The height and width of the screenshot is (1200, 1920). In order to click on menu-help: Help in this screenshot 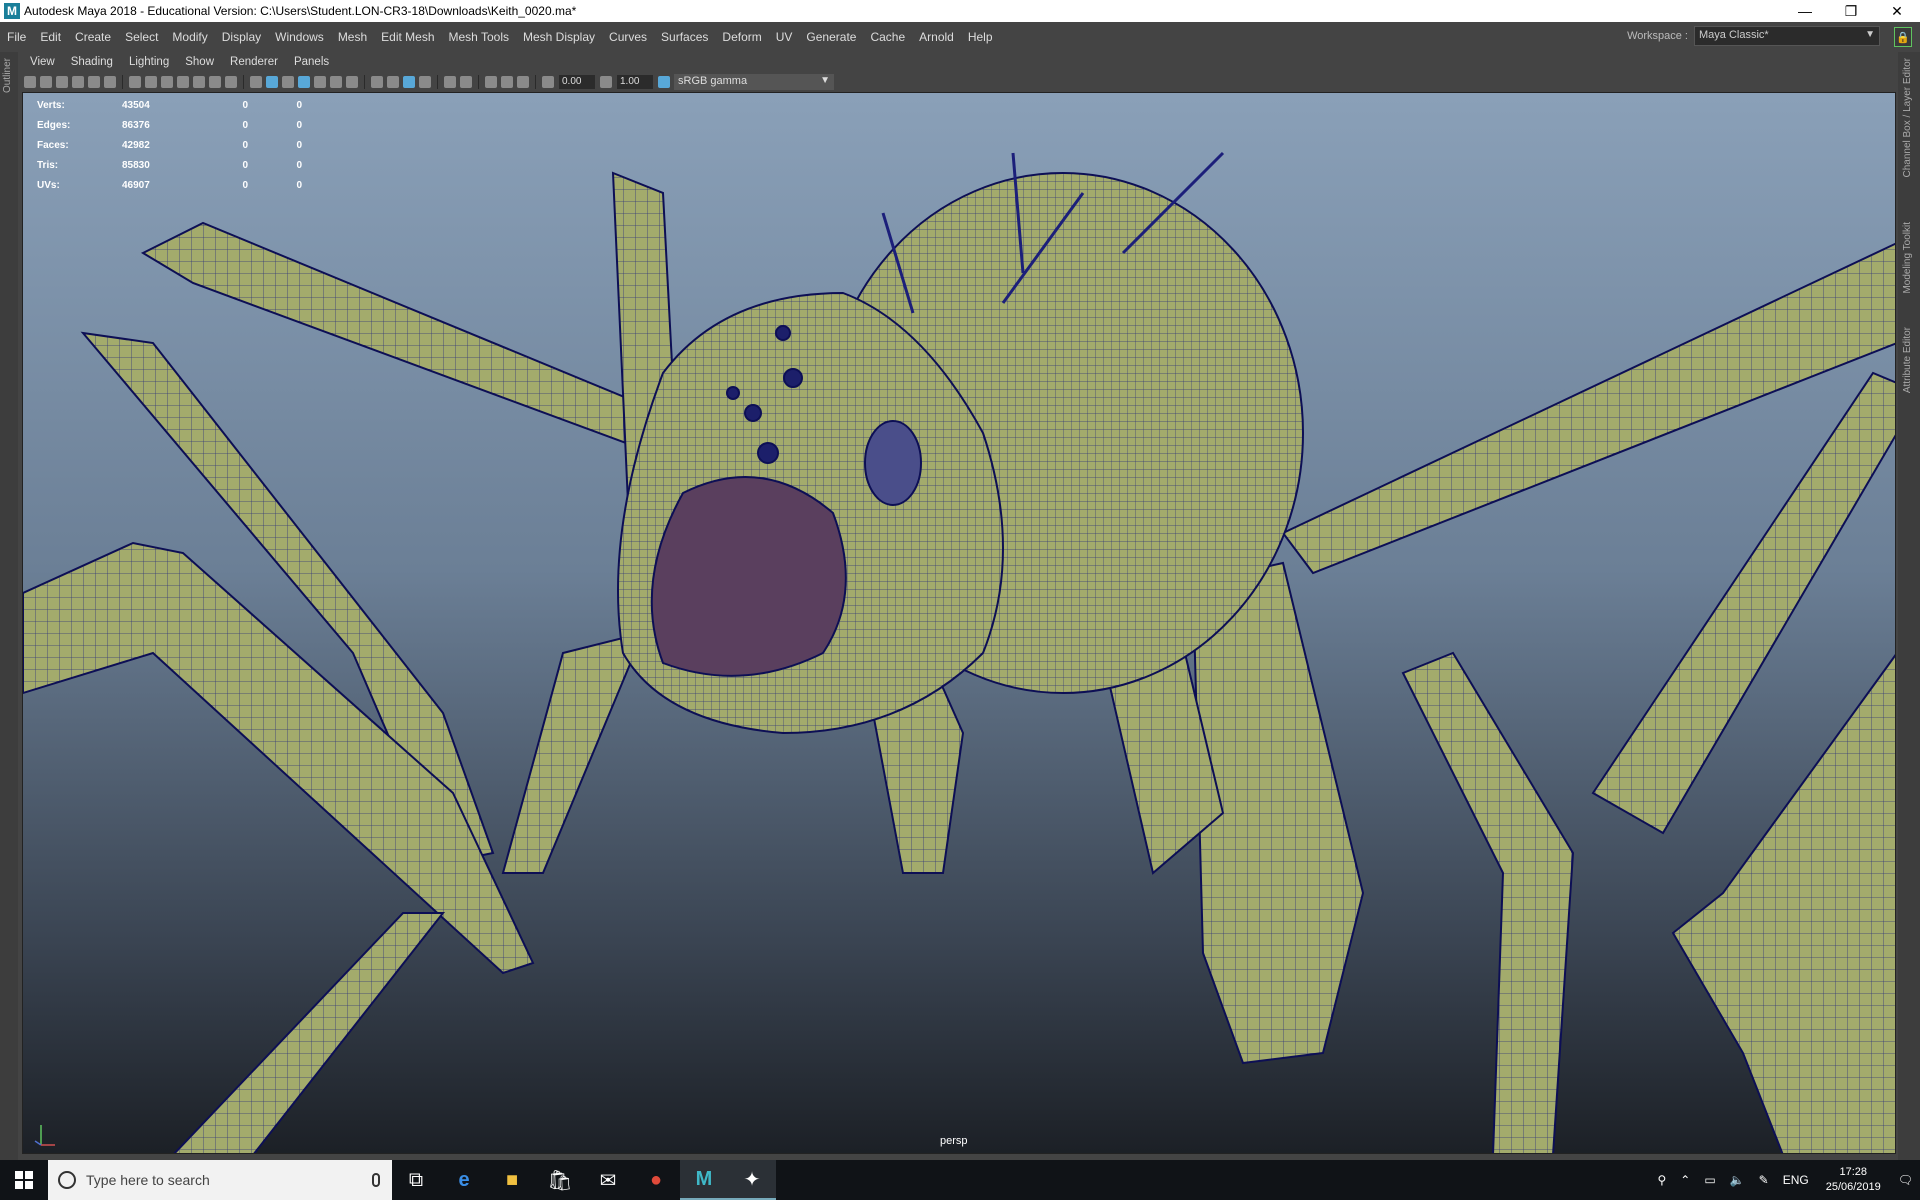, I will do `click(980, 37)`.